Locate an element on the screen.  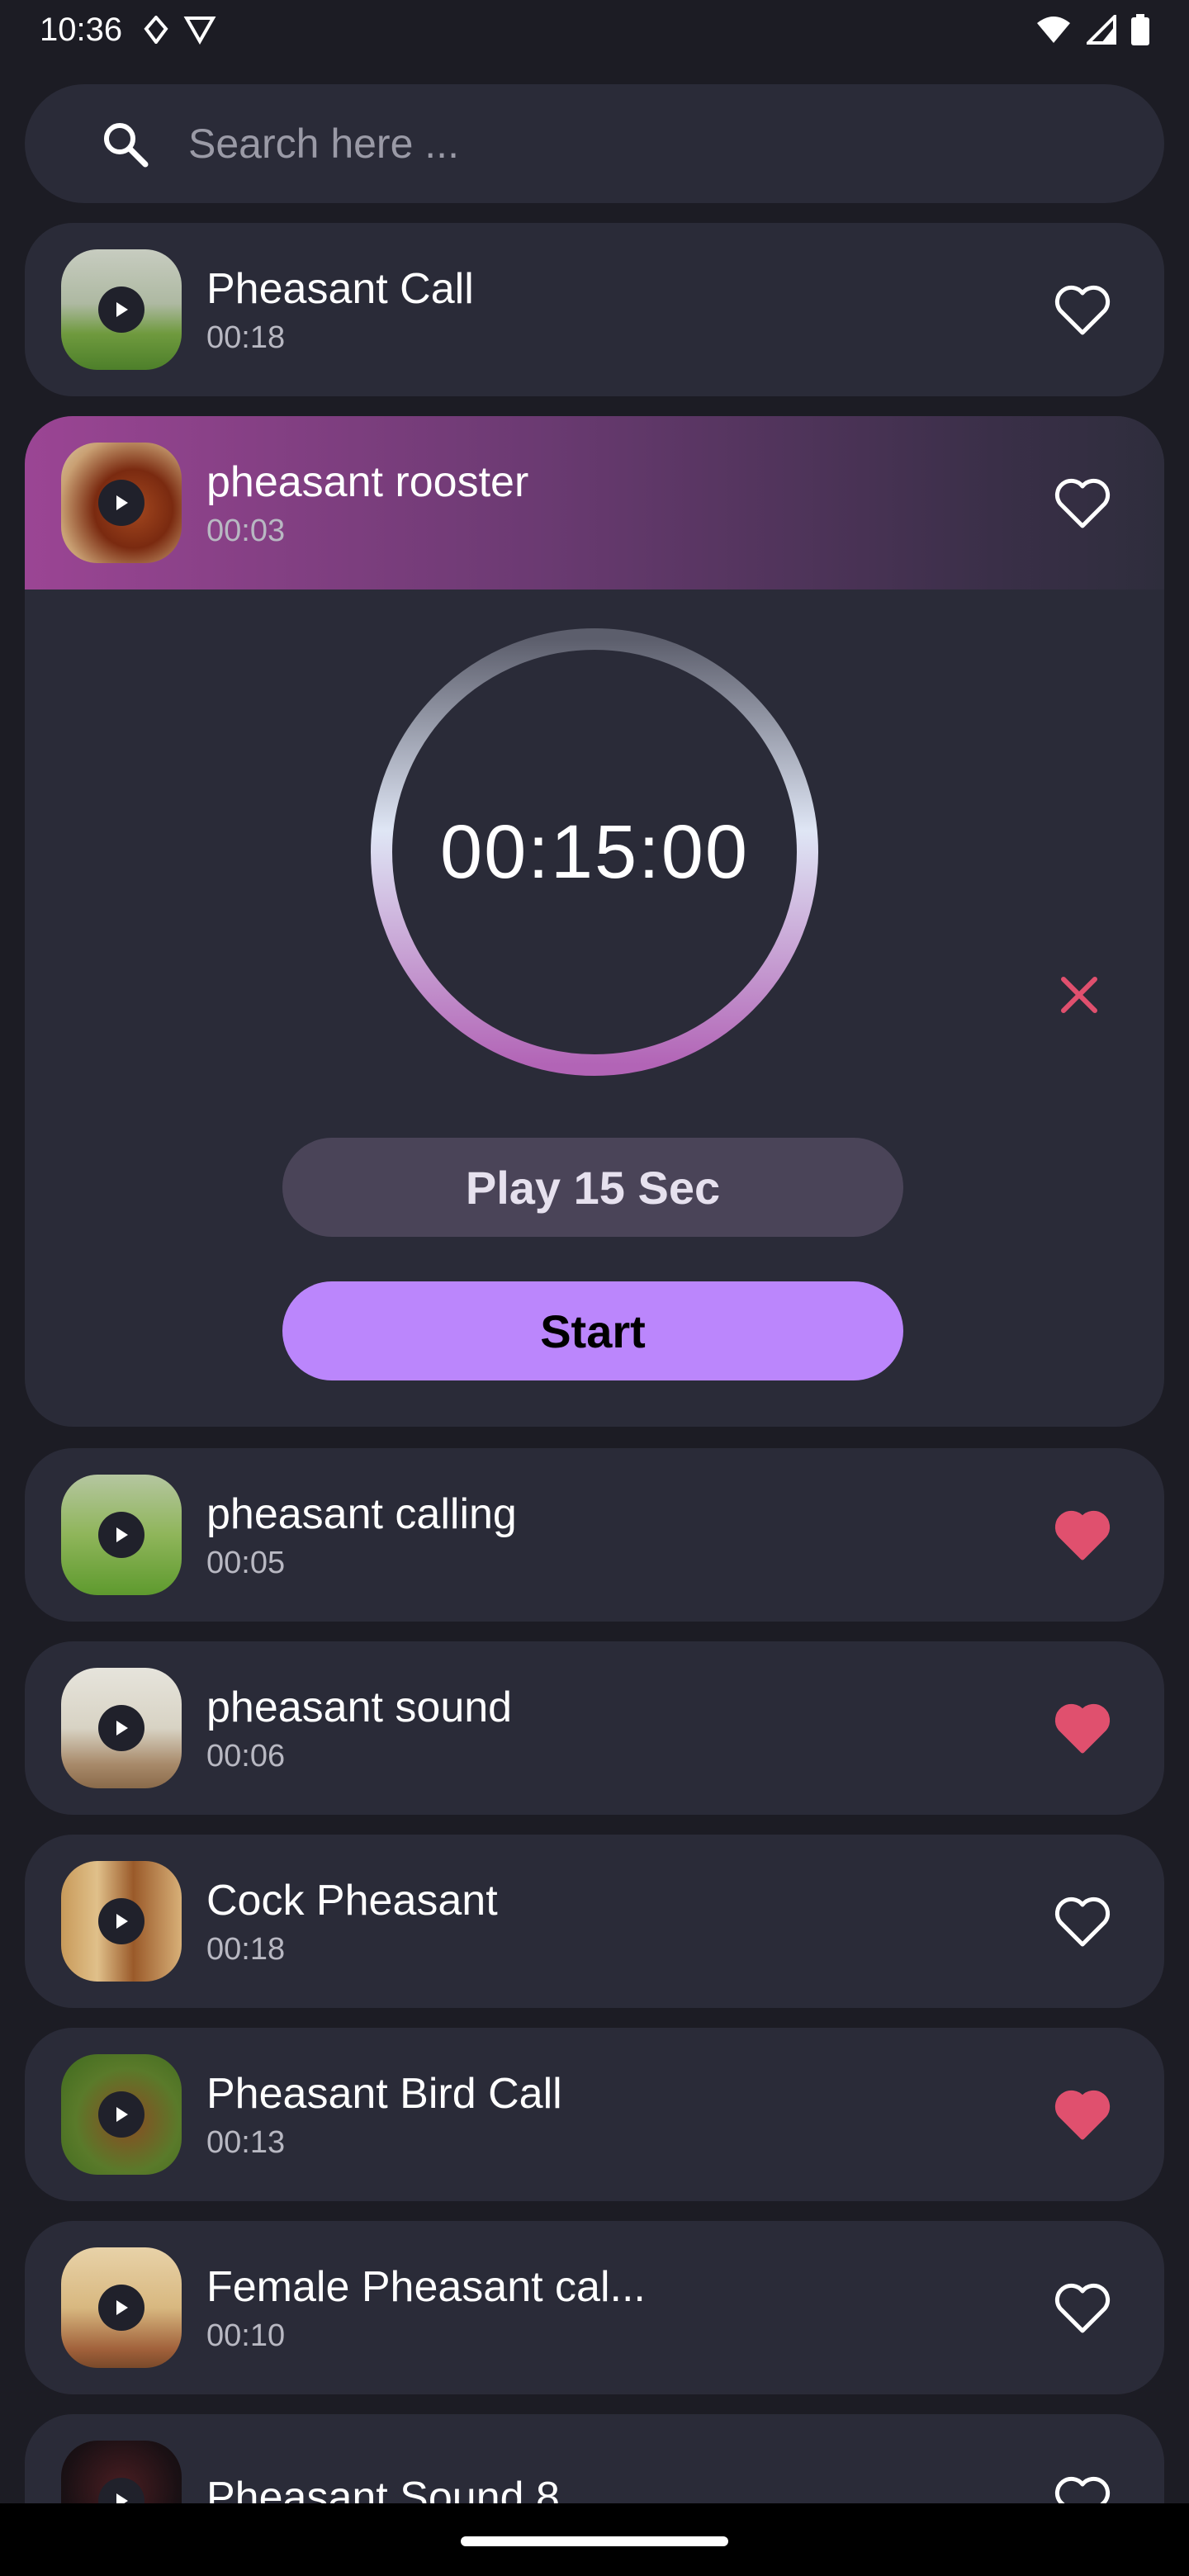
wifi-icon is located at coordinates (1053, 30).